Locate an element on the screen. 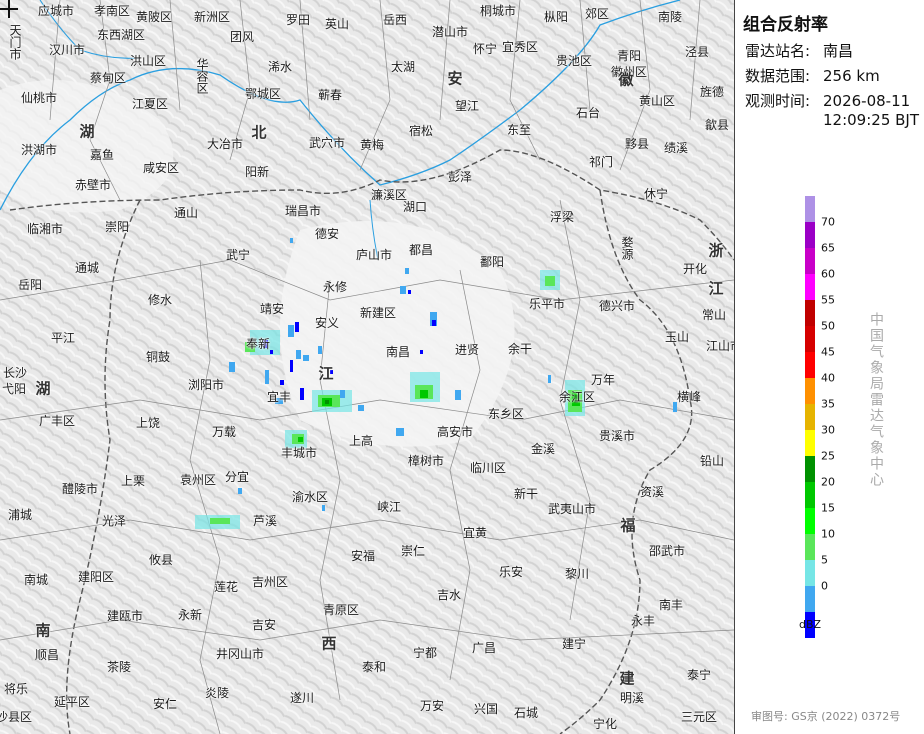  place-label: 浏阳市 is located at coordinates (206, 385).